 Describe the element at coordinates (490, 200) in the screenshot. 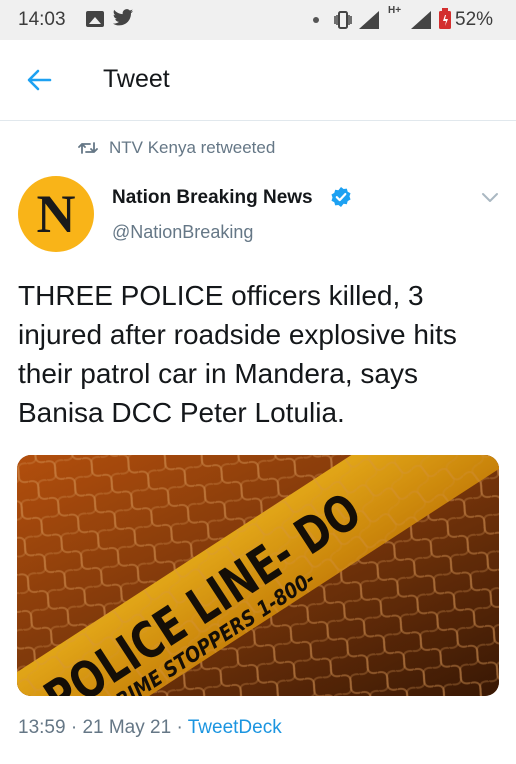

I see `chevron-down-icon` at that location.